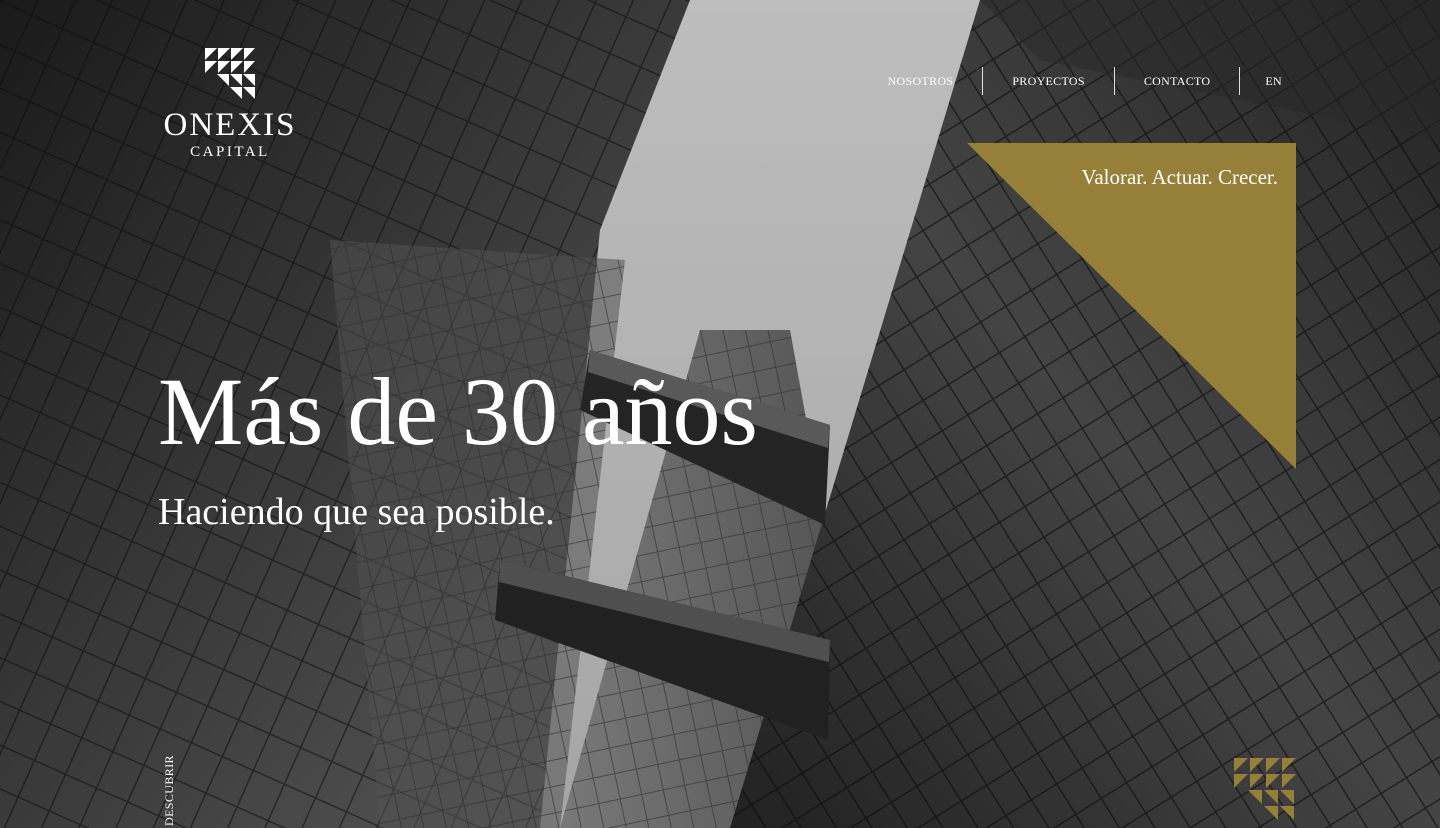 The image size is (1440, 828). Describe the element at coordinates (1048, 81) in the screenshot. I see `nav-item-proyectos: PROYECTOS` at that location.